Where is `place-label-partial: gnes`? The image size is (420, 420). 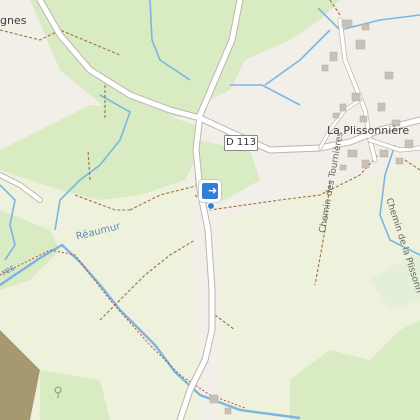 place-label-partial: gnes is located at coordinates (13, 20).